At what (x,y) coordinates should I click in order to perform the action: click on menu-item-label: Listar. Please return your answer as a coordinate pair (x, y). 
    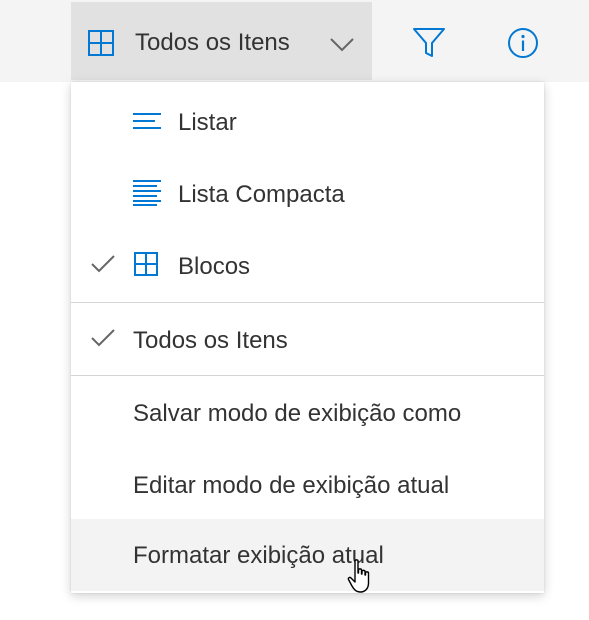
    Looking at the image, I should click on (207, 122).